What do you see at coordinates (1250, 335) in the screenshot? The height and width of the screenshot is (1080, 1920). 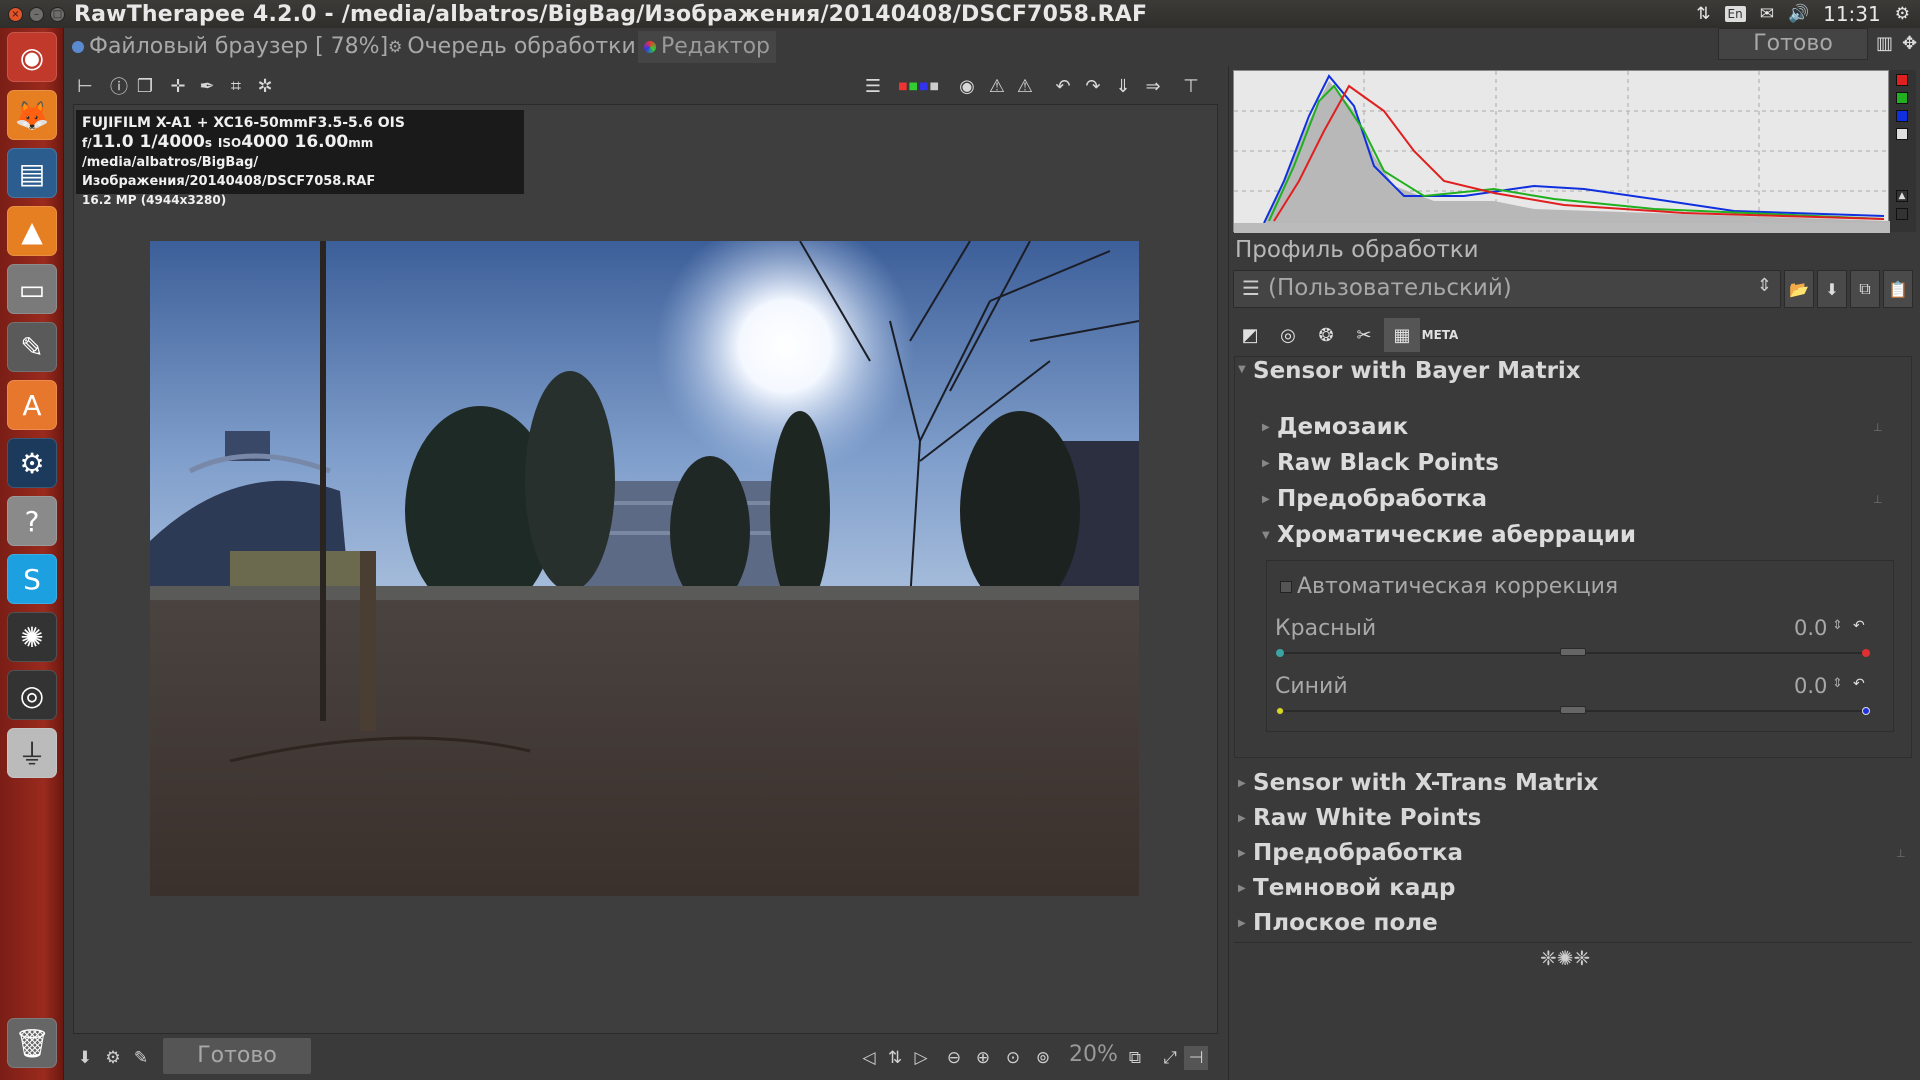 I see `exposure-tab-icon: ◩` at bounding box center [1250, 335].